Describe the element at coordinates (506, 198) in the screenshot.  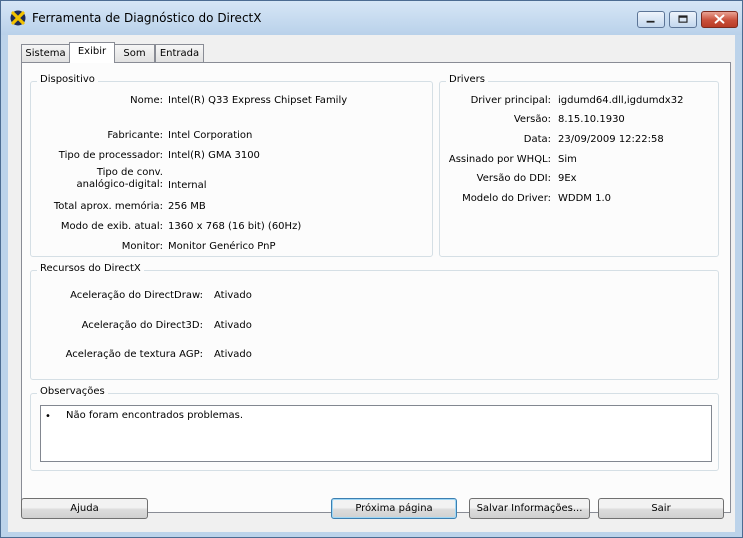
I see `driver-model-label: Modelo do Driver:` at that location.